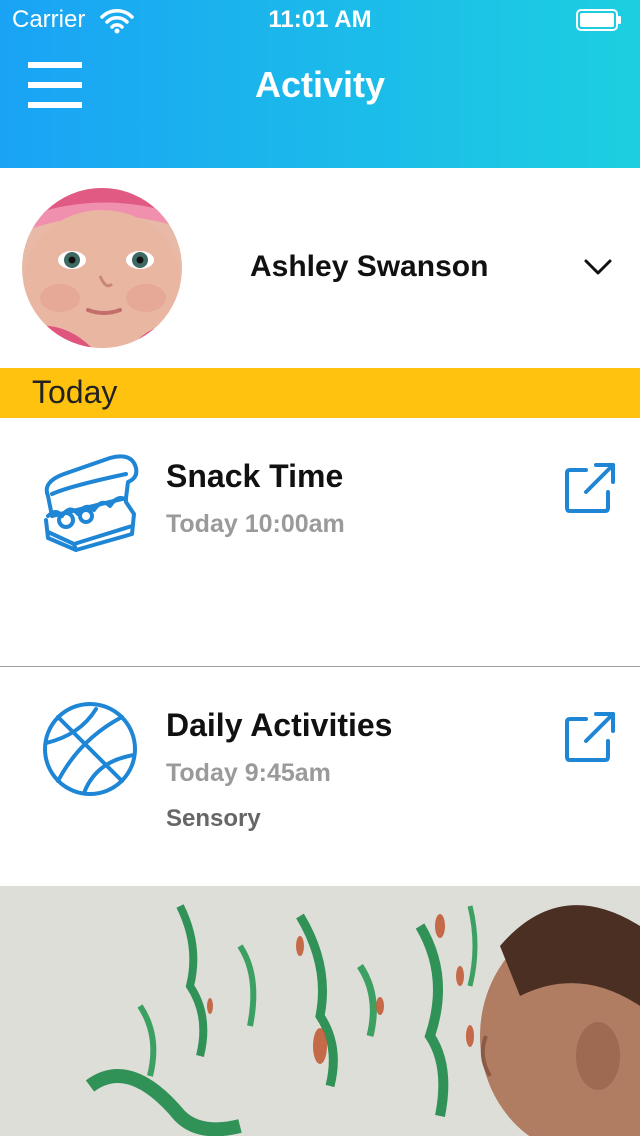 Image resolution: width=640 pixels, height=1136 pixels. I want to click on activity-time: Today 9:45am, so click(248, 773).